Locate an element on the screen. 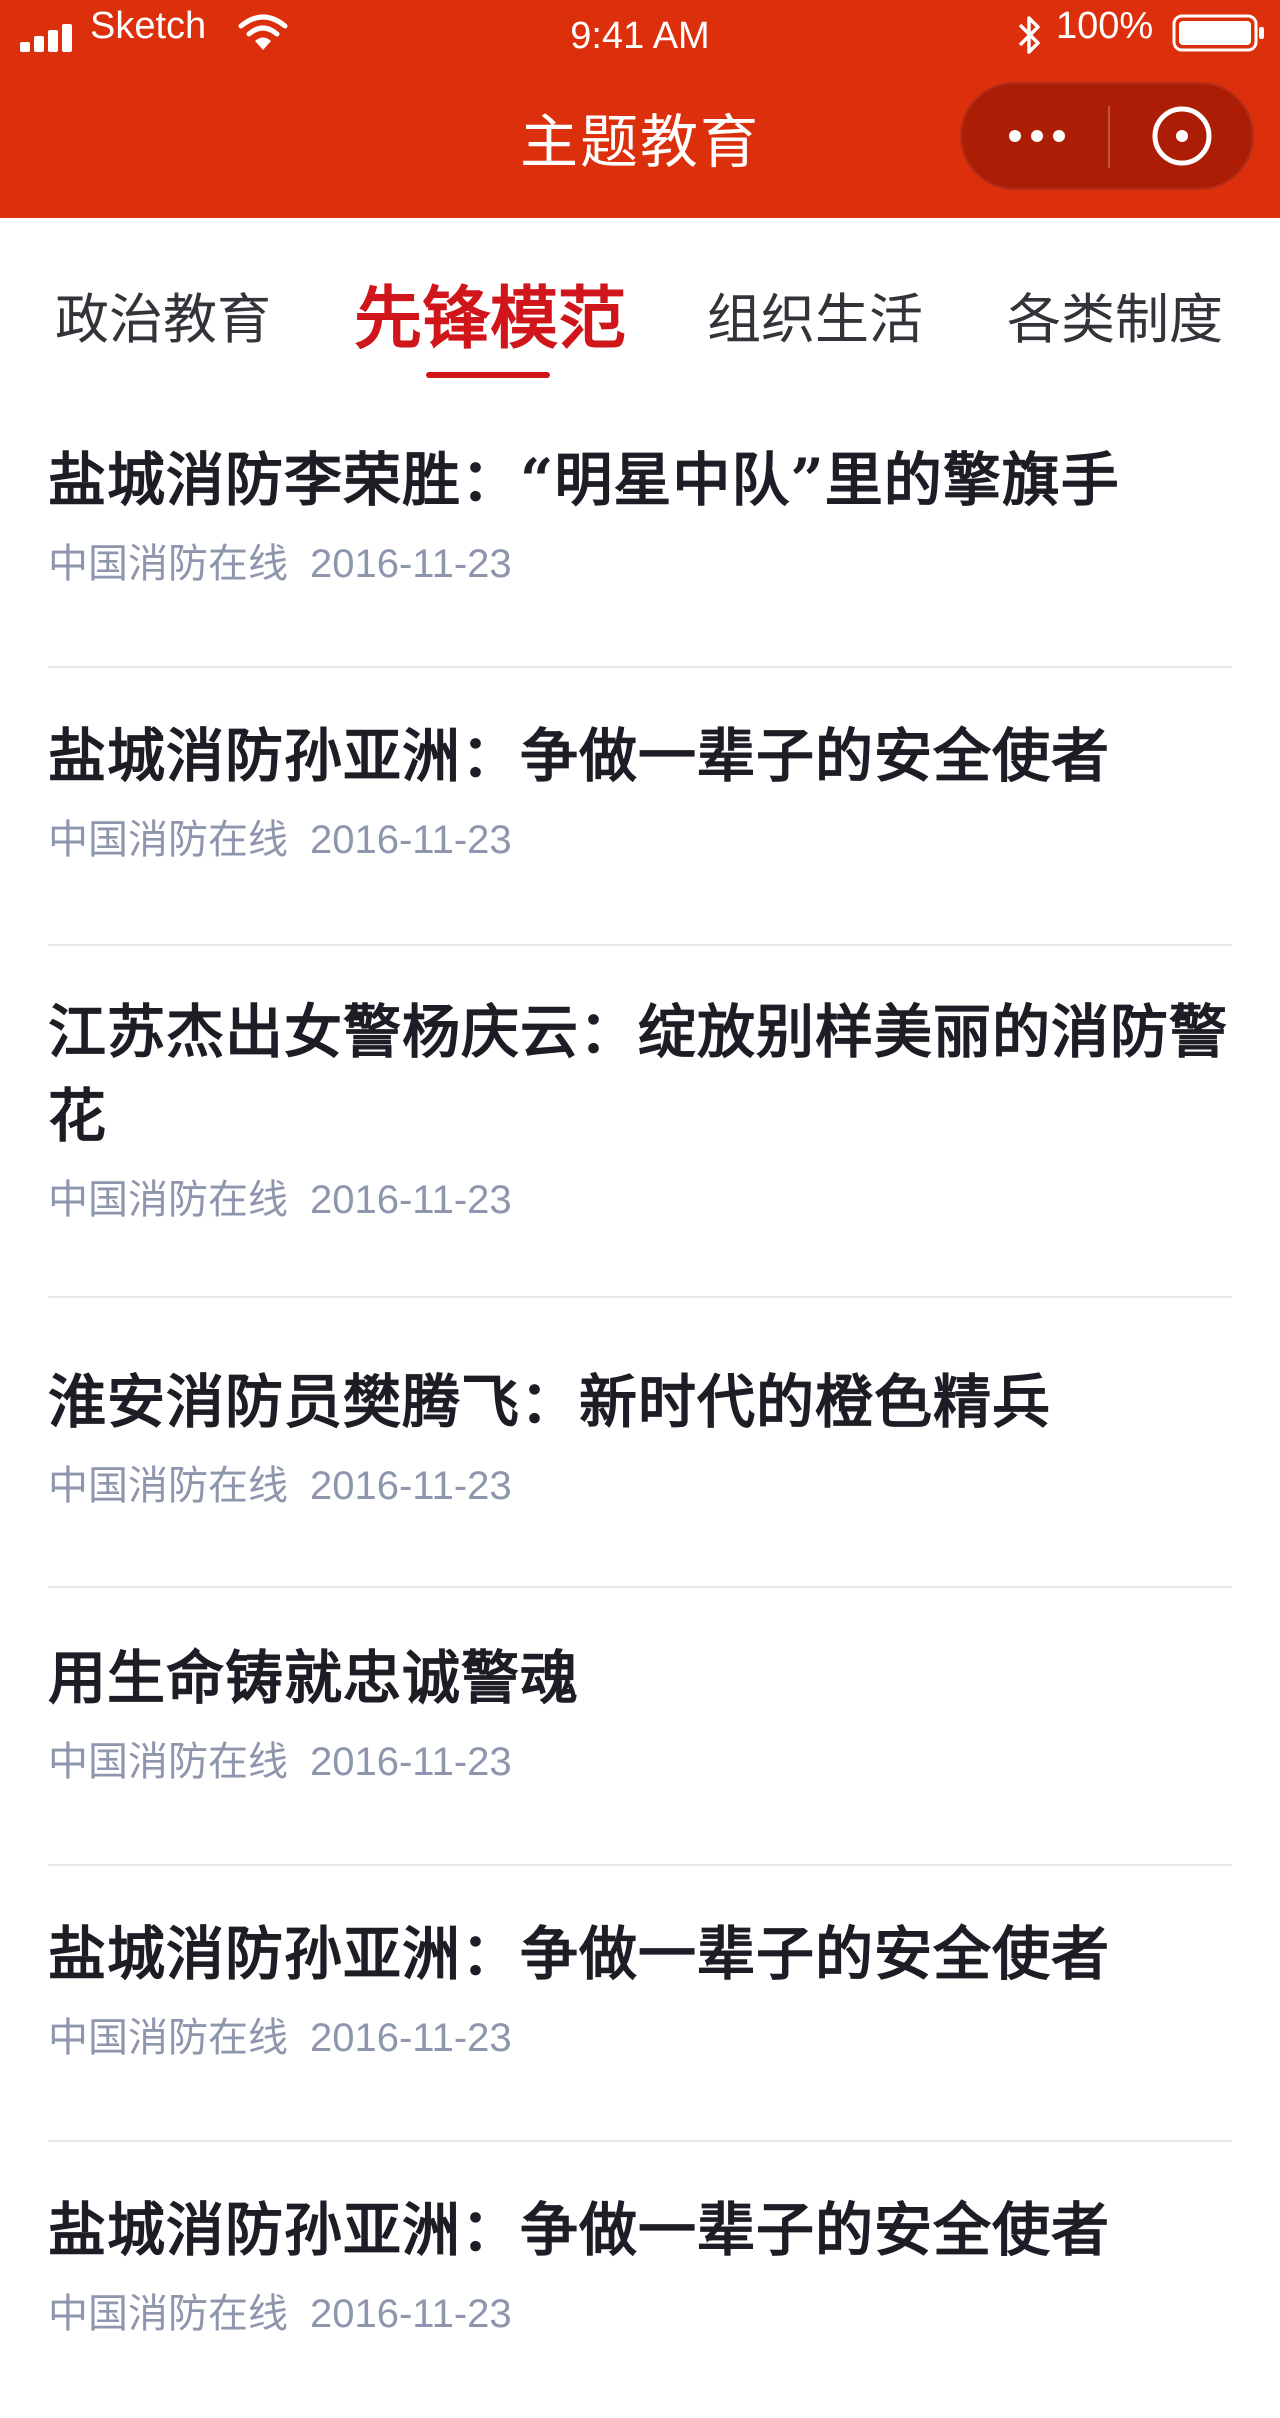 The width and height of the screenshot is (1280, 2418). wifi-icon is located at coordinates (263, 32).